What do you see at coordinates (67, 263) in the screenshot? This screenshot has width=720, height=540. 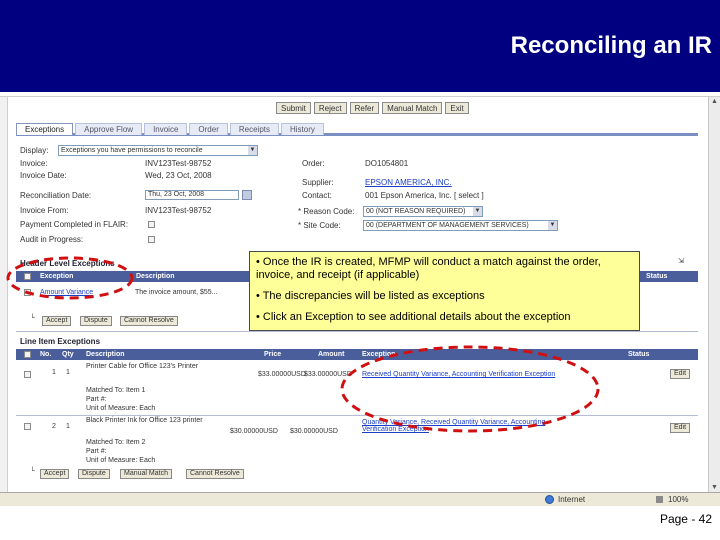 I see `header-exceptions-title: Header Level Exceptions` at bounding box center [67, 263].